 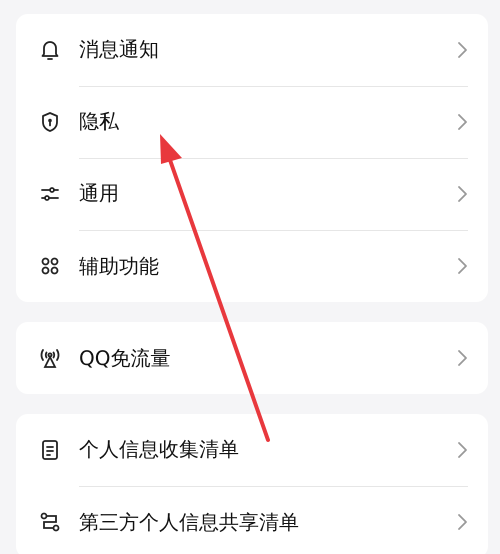 I want to click on connection-icon, so click(x=50, y=522).